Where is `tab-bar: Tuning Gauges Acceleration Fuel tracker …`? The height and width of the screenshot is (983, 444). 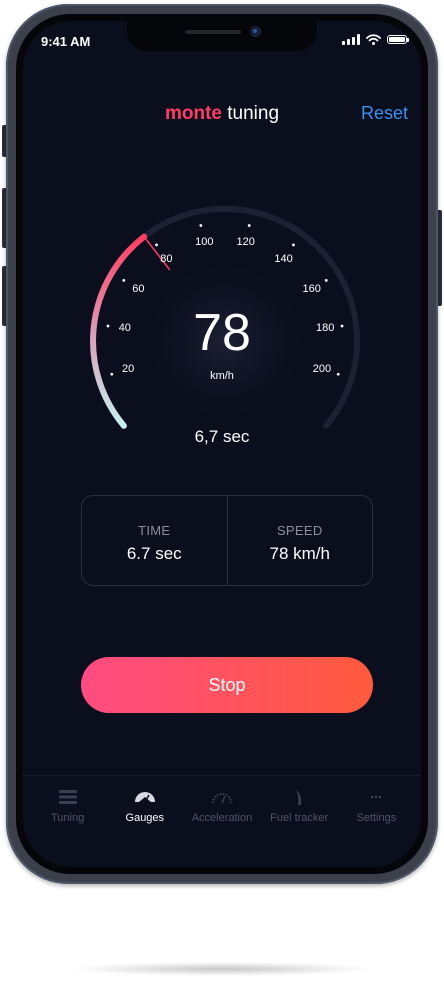 tab-bar: Tuning Gauges Acceleration Fuel tracker … is located at coordinates (222, 821).